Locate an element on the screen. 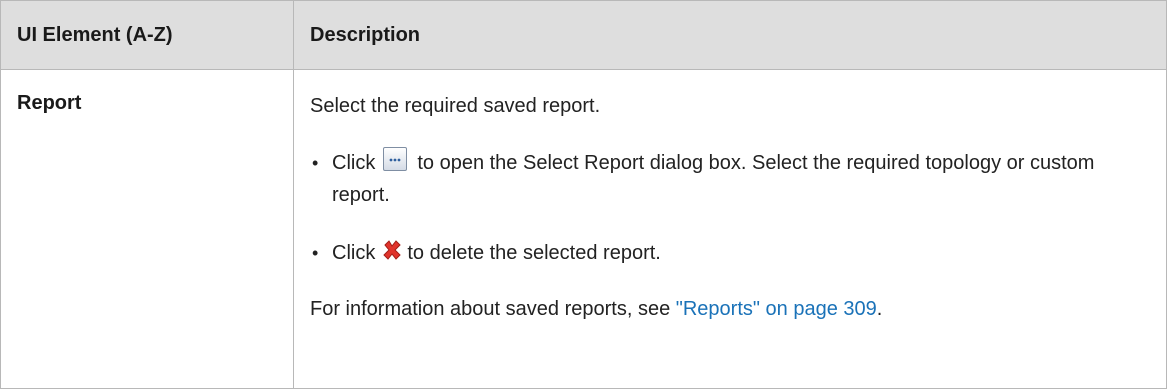  footer-prefix: For information about saved reports, see is located at coordinates (493, 309).